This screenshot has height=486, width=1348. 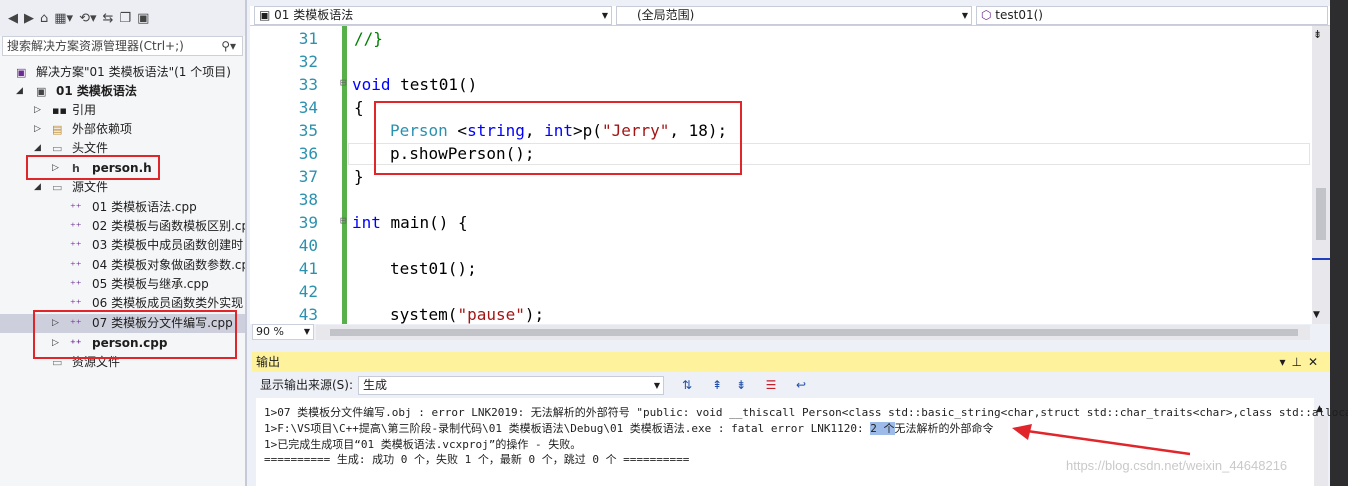 I want to click on code-line-41: test01();, so click(x=433, y=268).